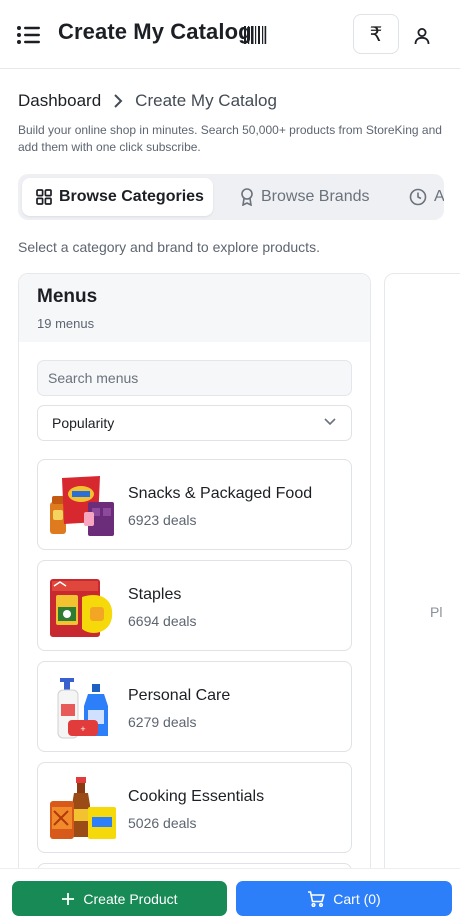  What do you see at coordinates (67, 296) in the screenshot?
I see `menus-title: Menus` at bounding box center [67, 296].